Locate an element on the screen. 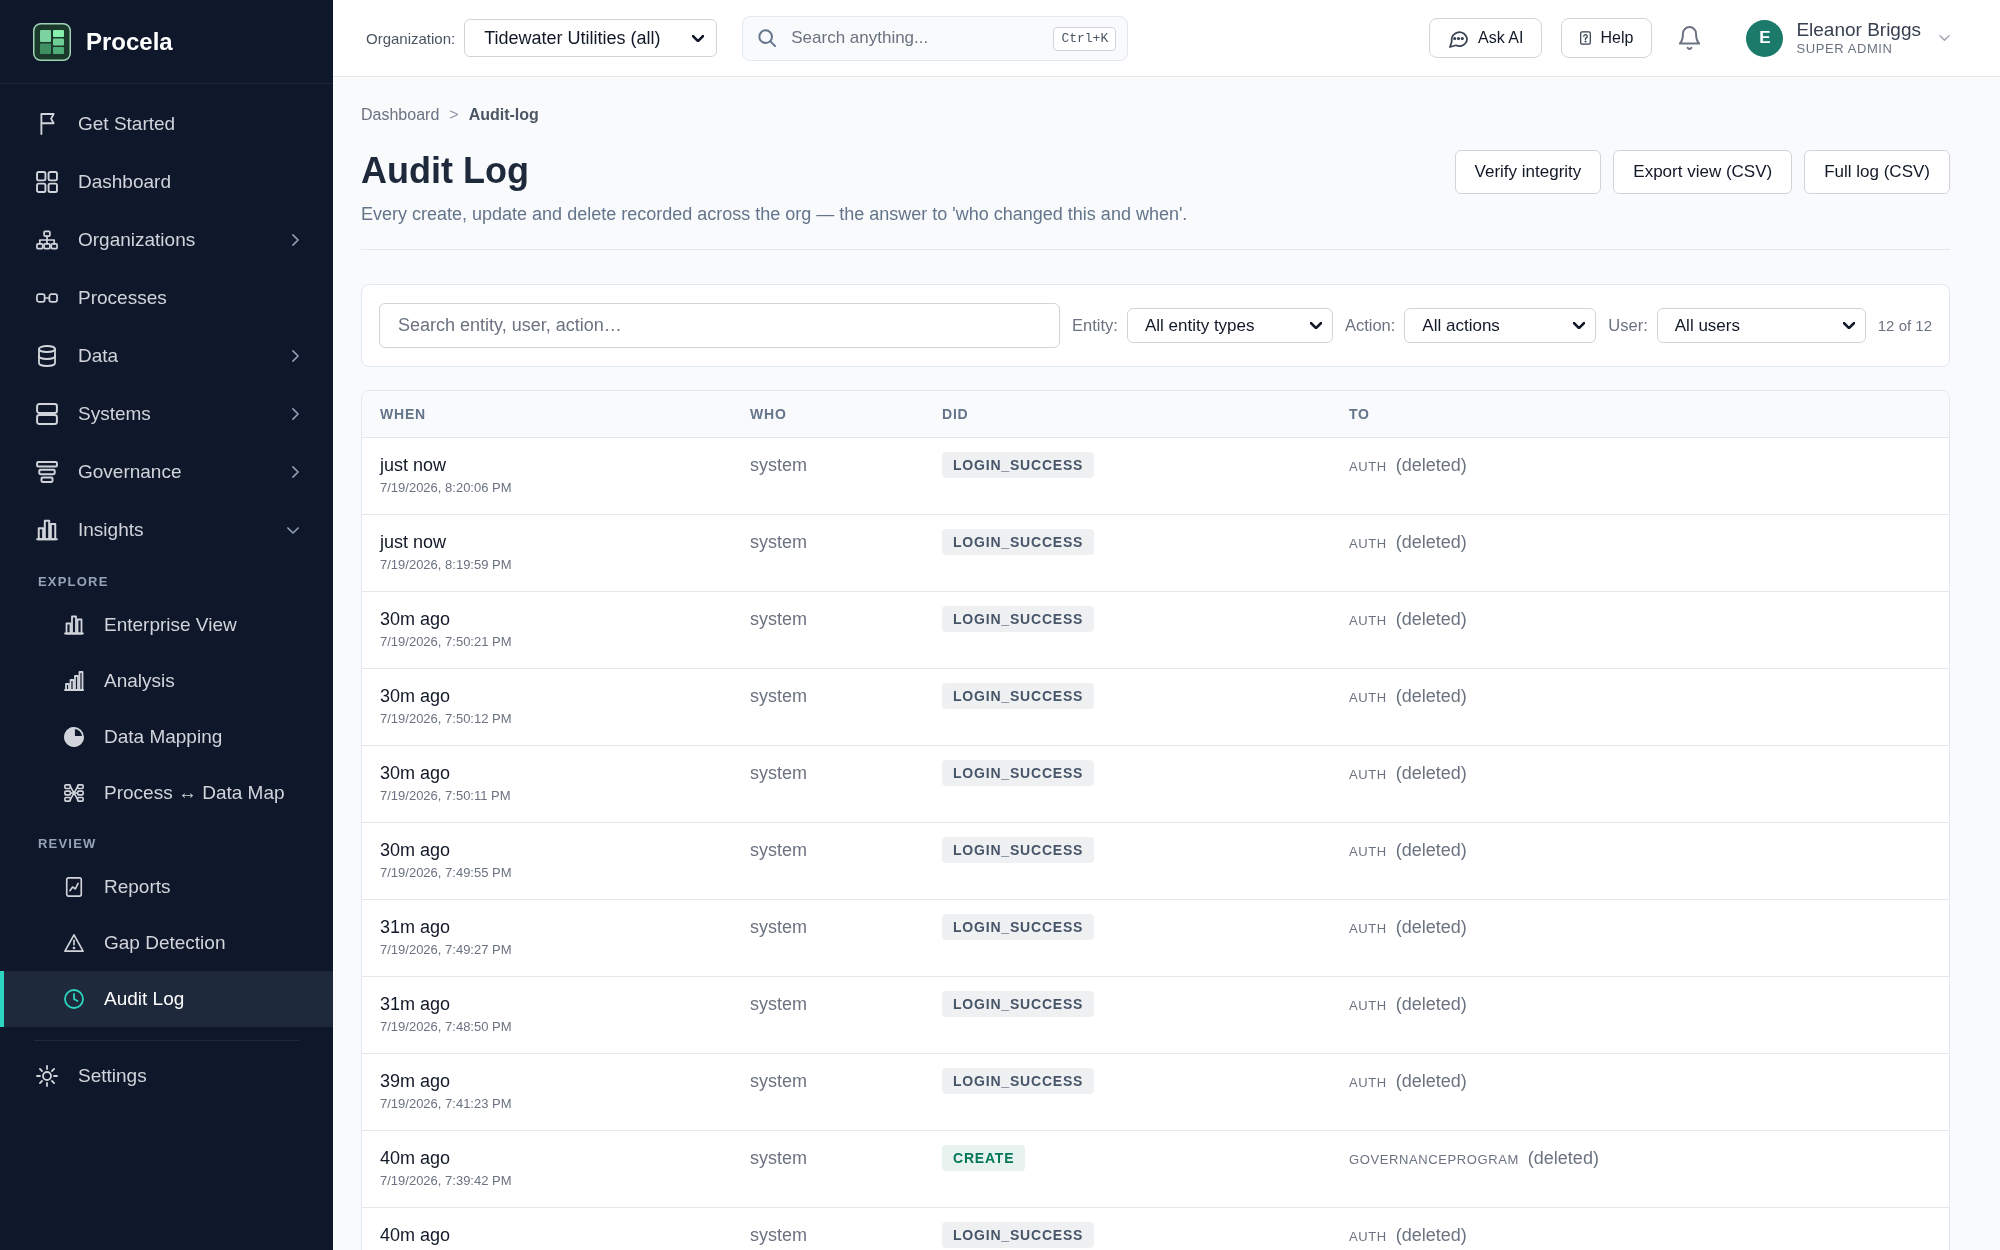 This screenshot has width=2000, height=1250. chart-document-icon is located at coordinates (74, 887).